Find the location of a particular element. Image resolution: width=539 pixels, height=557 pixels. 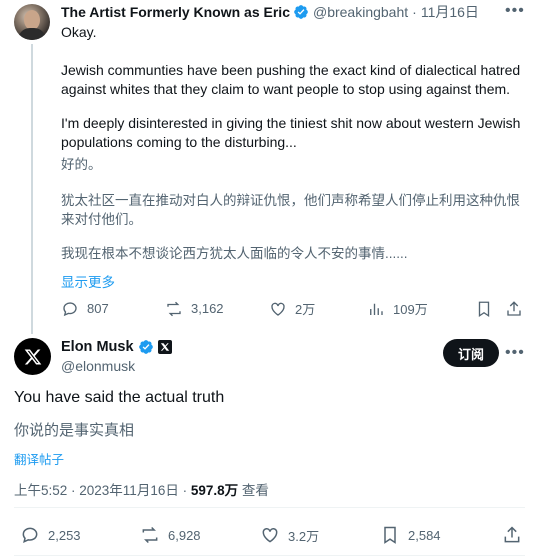

main-author-name-row: Elon Musk is located at coordinates (116, 347).